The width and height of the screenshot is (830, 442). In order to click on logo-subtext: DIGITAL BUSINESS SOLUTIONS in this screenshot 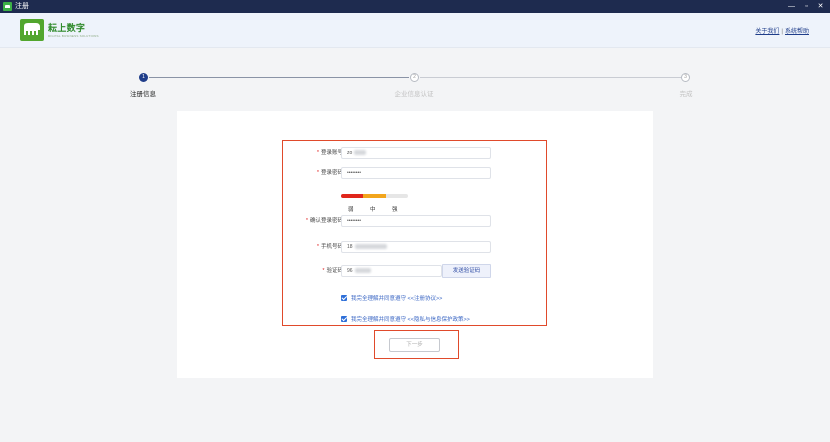, I will do `click(73, 36)`.